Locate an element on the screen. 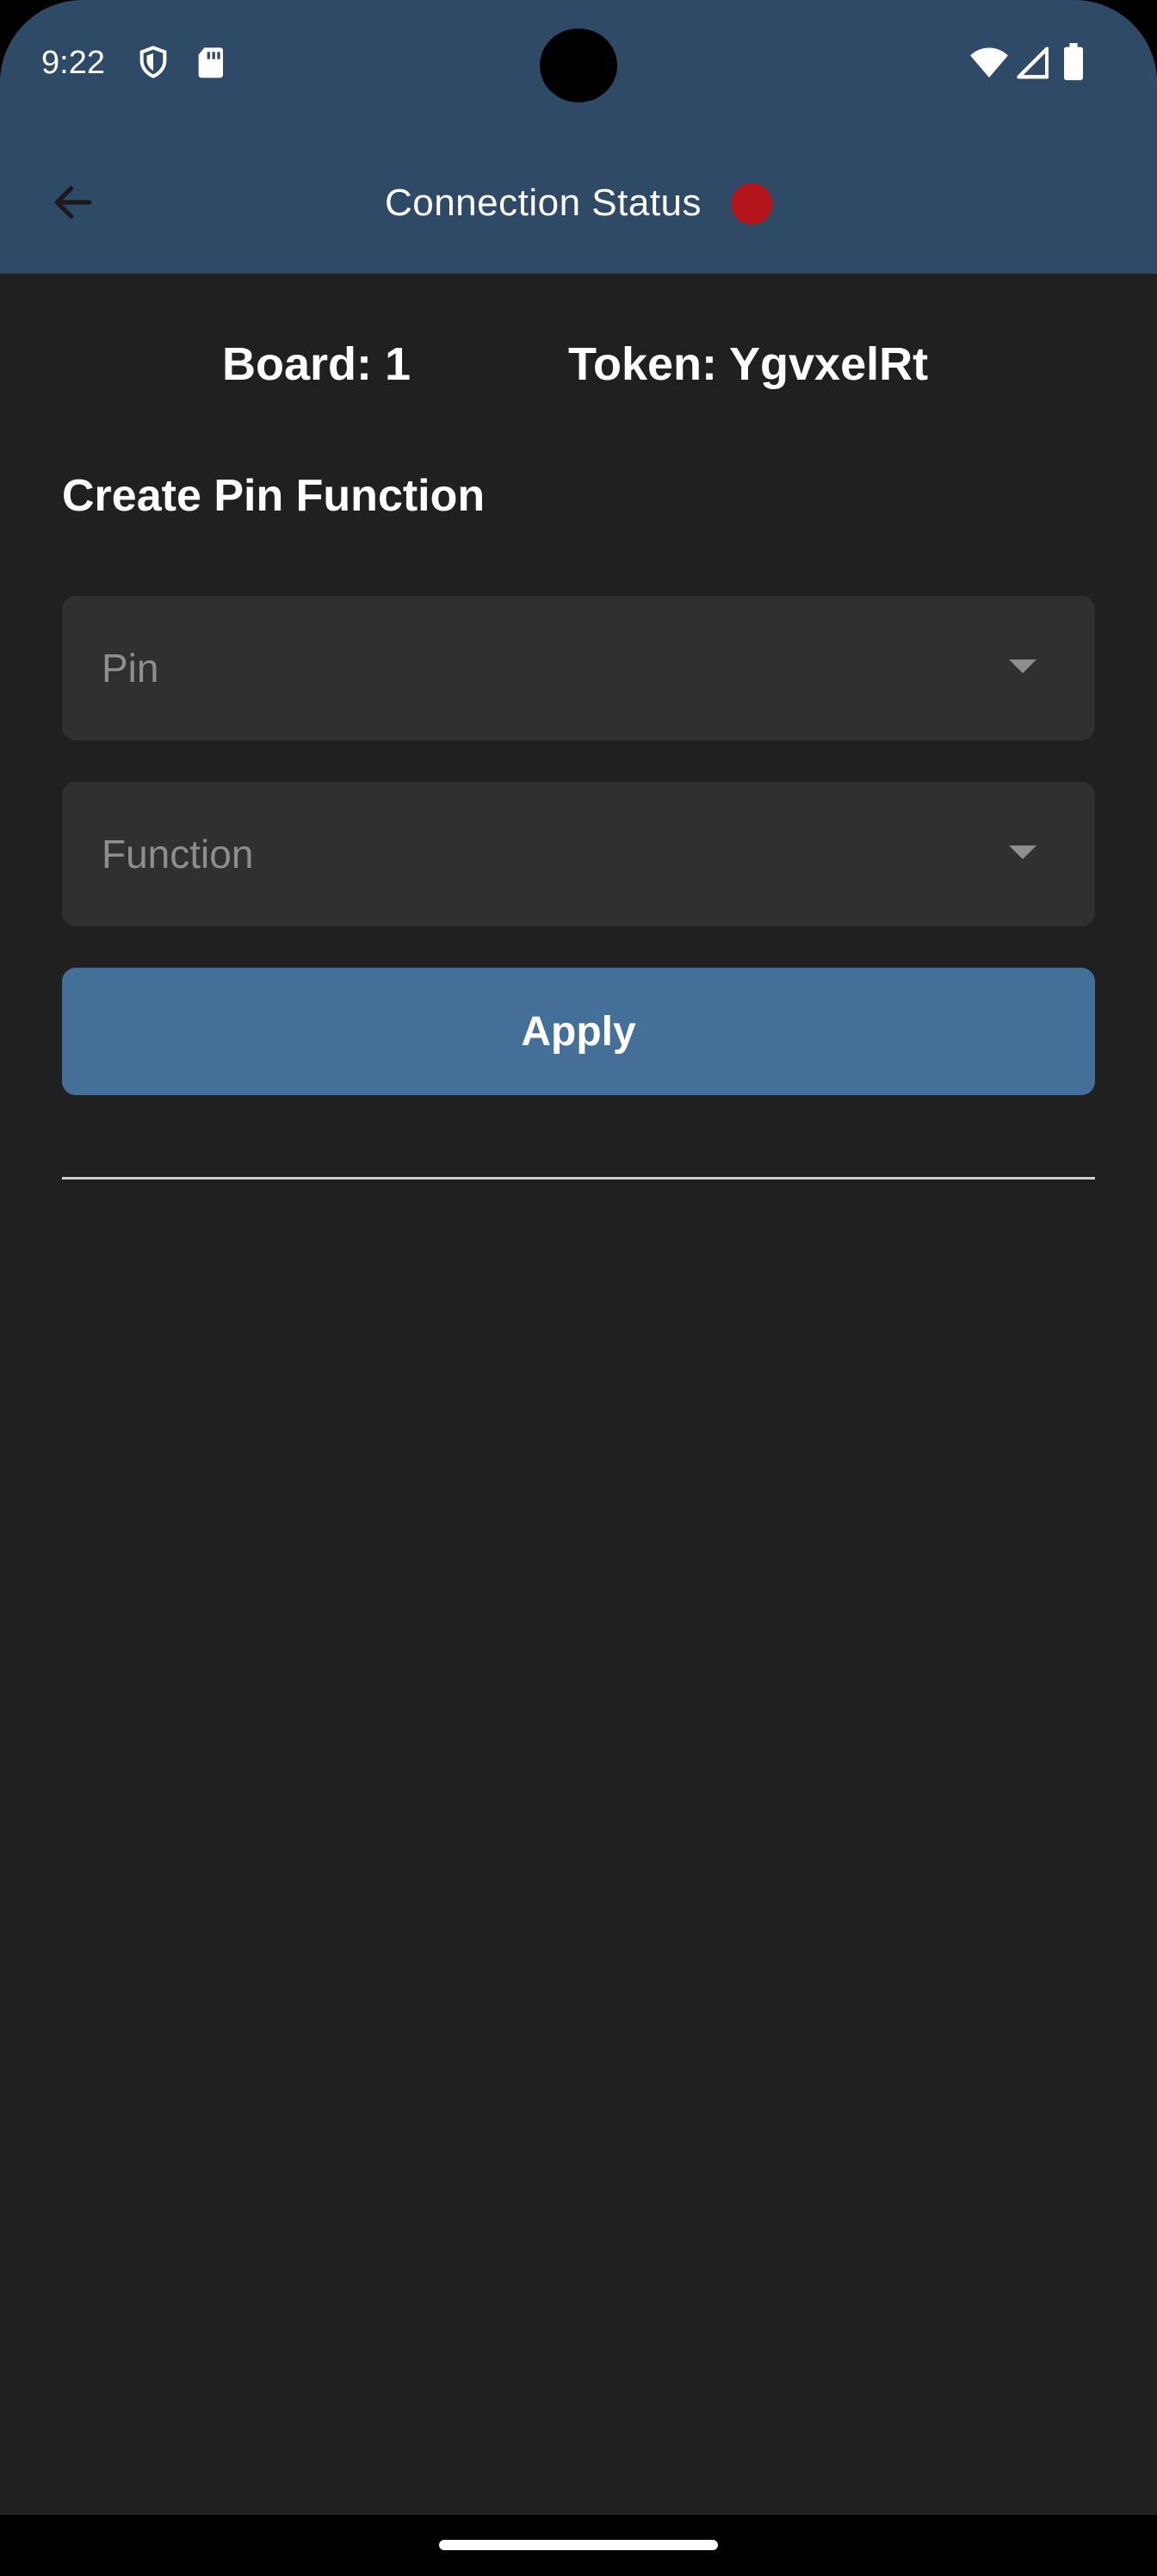 The height and width of the screenshot is (2576, 1157). section-title: Create Pin Function is located at coordinates (274, 496).